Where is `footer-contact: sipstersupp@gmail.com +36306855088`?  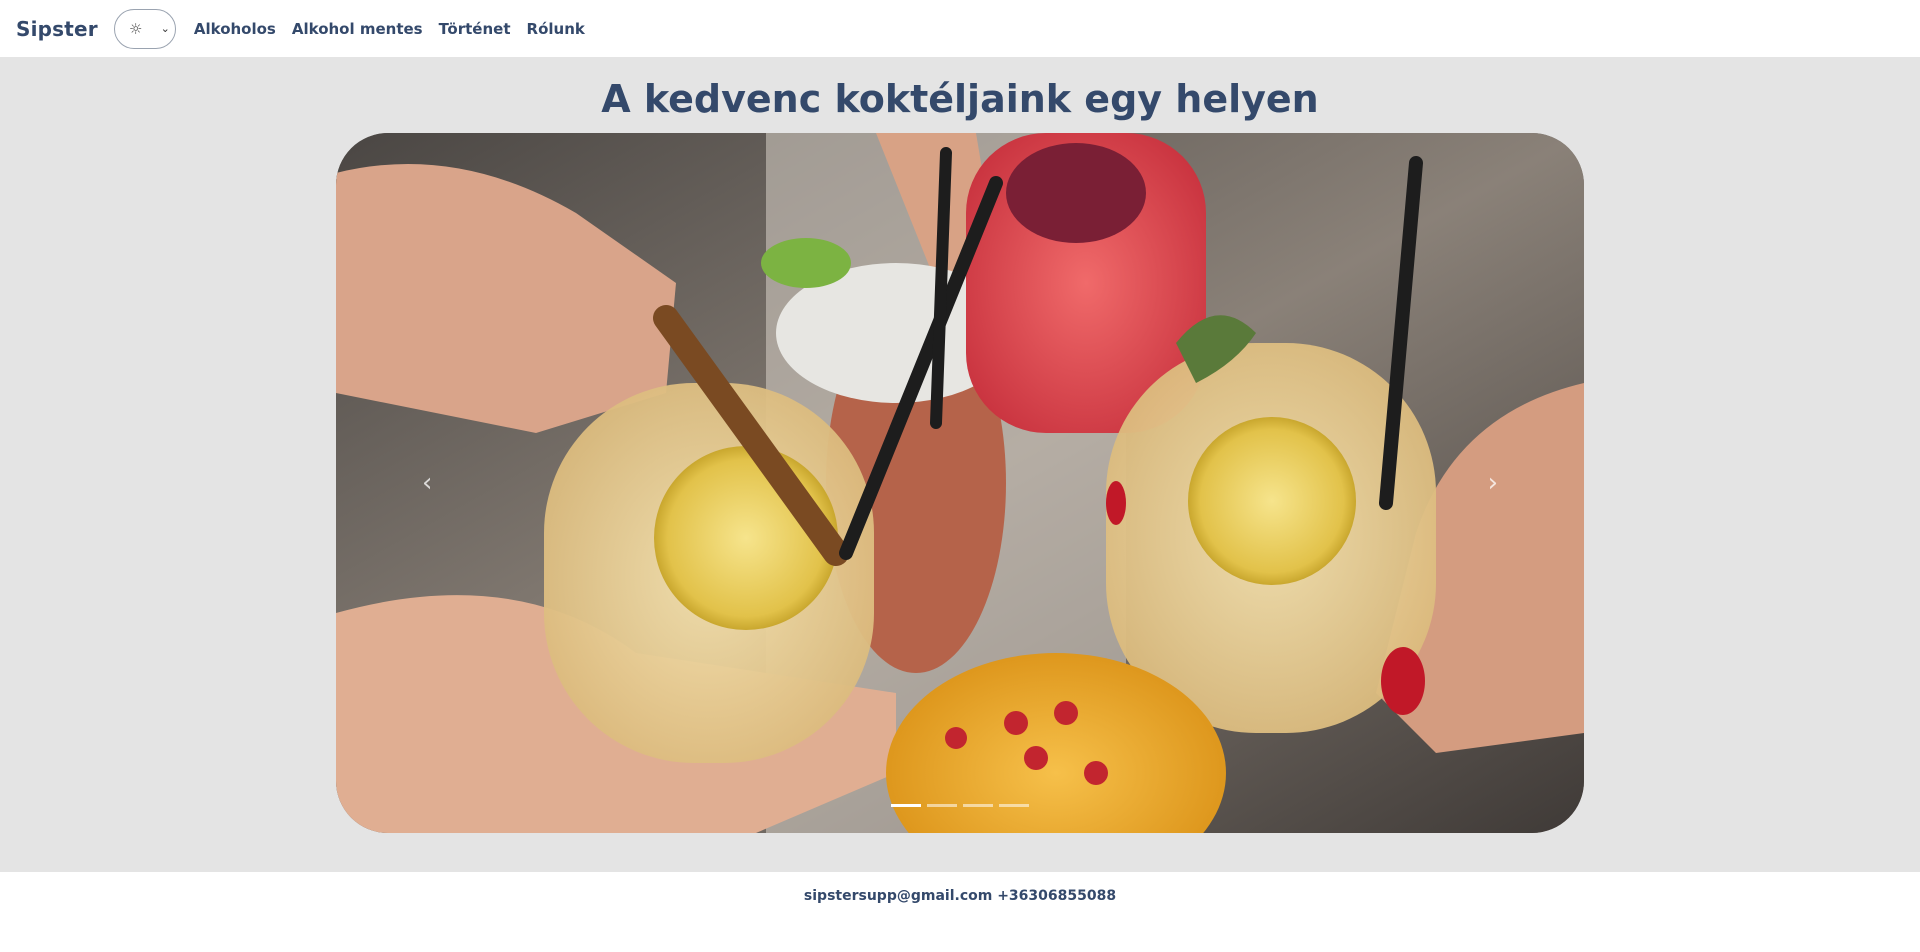 footer-contact: sipstersupp@gmail.com +36306855088 is located at coordinates (960, 896).